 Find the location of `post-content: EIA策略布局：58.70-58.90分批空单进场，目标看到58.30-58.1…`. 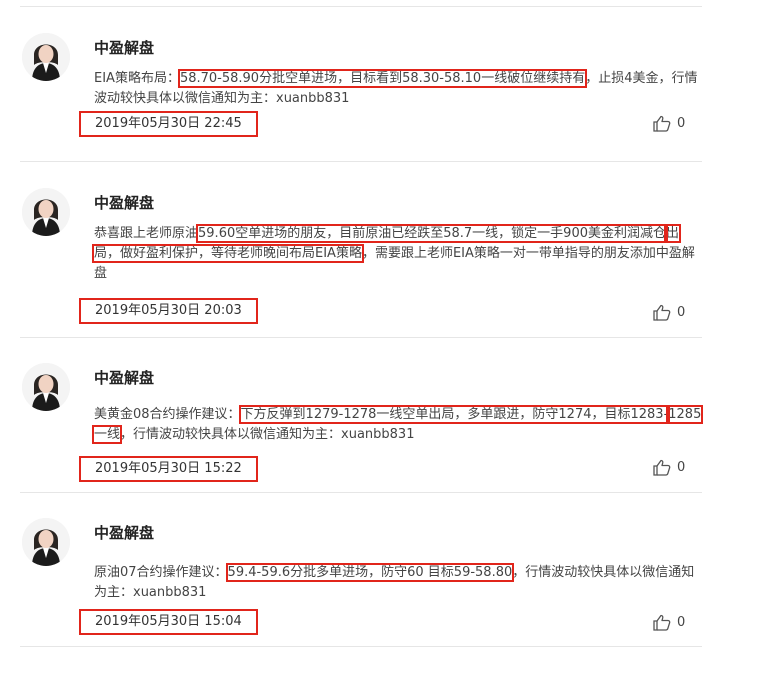

post-content: EIA策略布局：58.70-58.90分批空单进场，目标看到58.30-58.1… is located at coordinates (399, 89).